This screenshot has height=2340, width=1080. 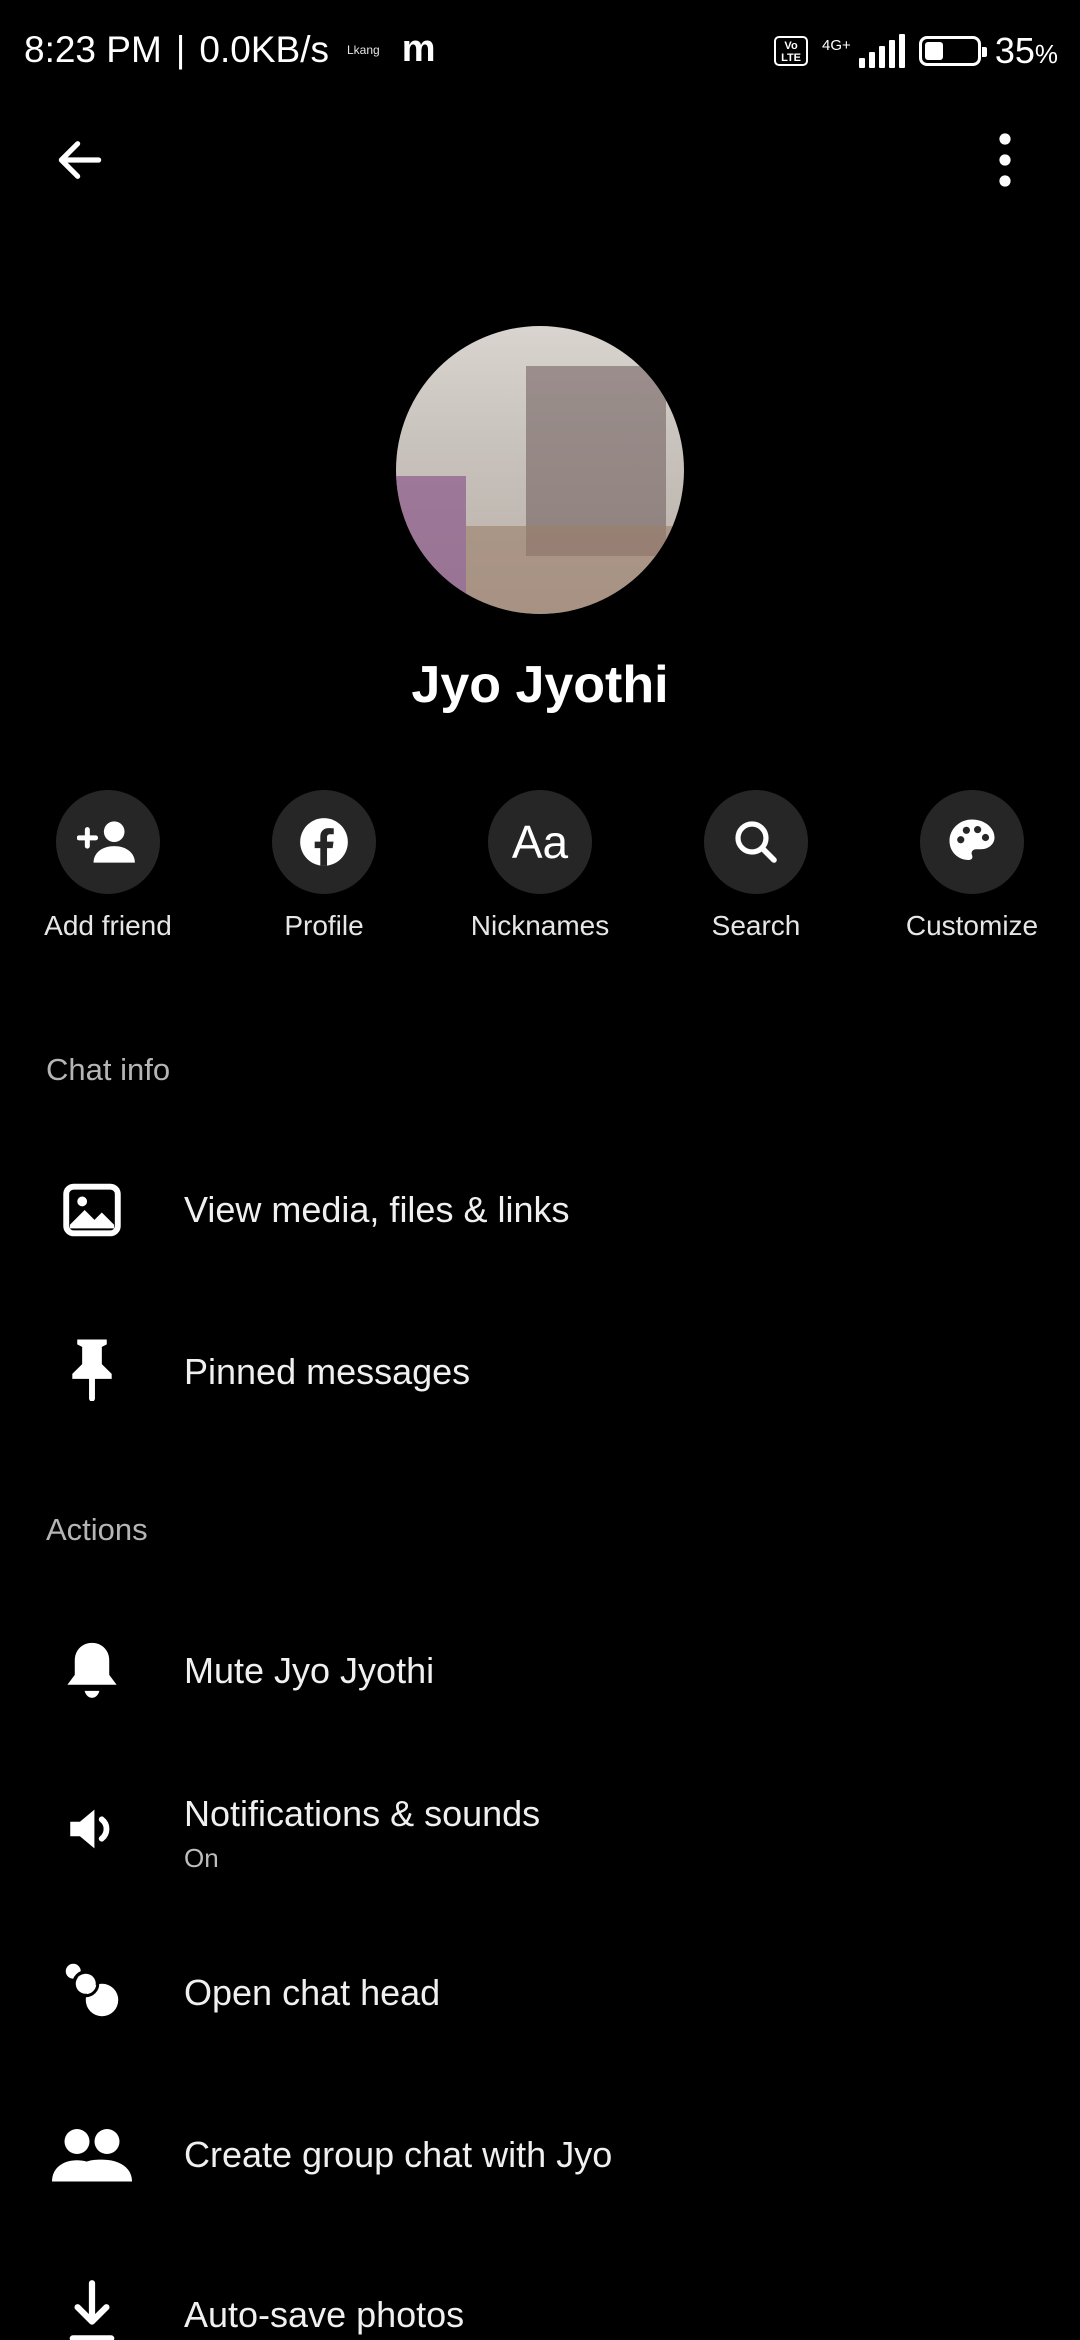 What do you see at coordinates (756, 925) in the screenshot?
I see `search-label: Search` at bounding box center [756, 925].